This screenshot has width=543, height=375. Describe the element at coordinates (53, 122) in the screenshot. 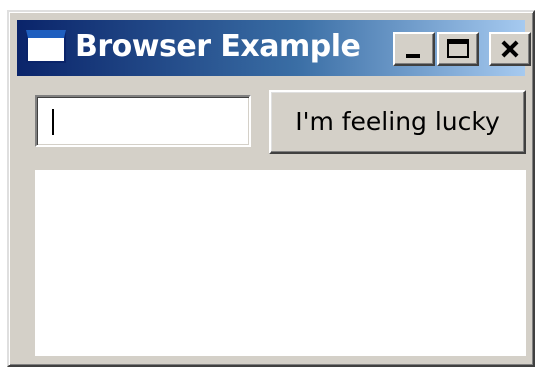

I see `text-caret` at that location.